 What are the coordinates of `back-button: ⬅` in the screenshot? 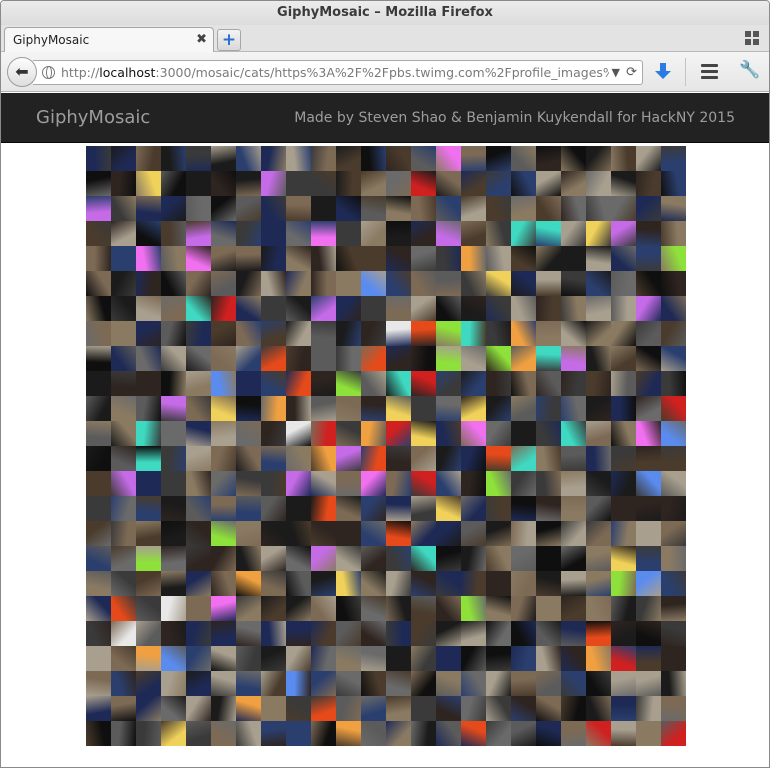 It's located at (22, 72).